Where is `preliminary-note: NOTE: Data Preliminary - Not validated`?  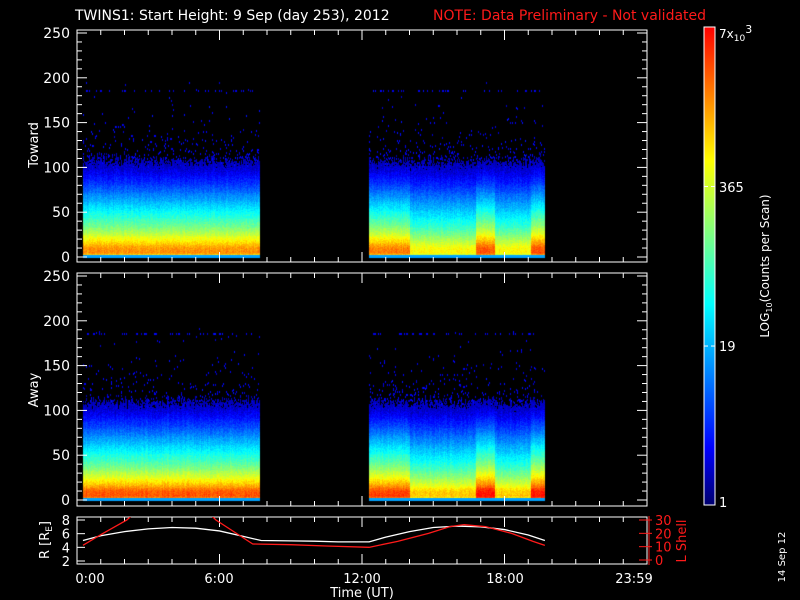 preliminary-note: NOTE: Data Preliminary - Not validated is located at coordinates (569, 16).